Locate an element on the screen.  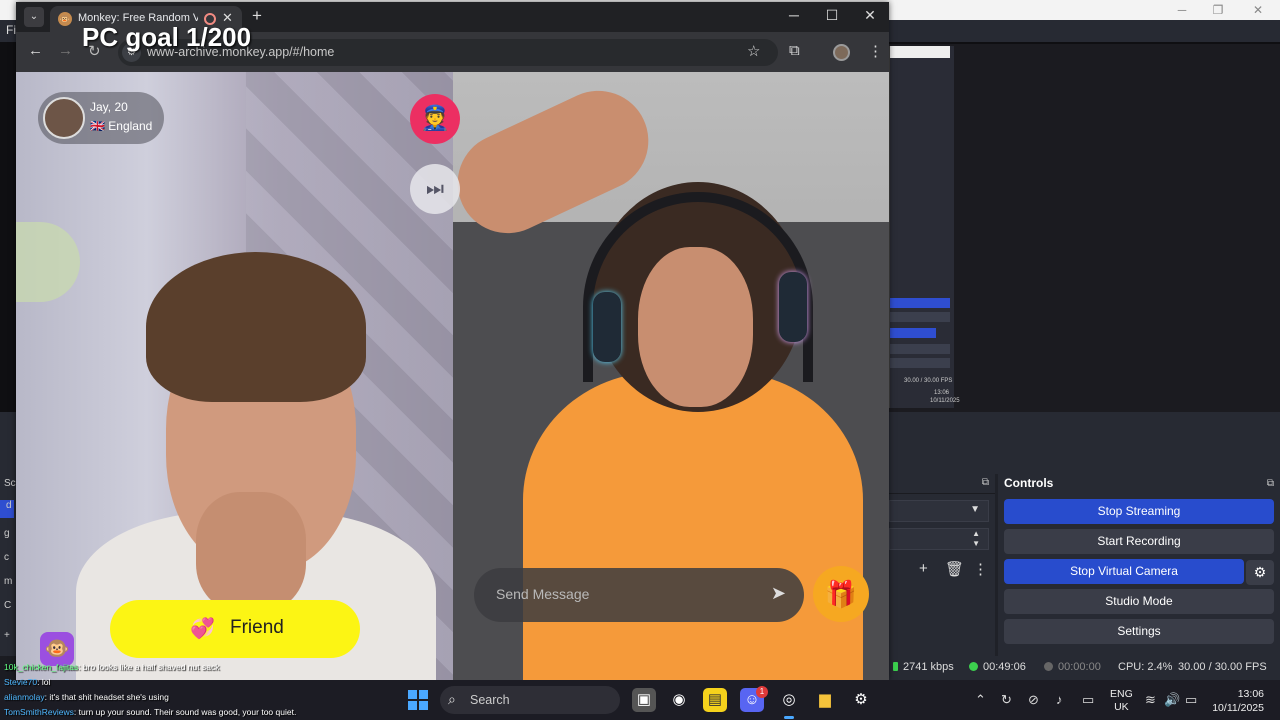
task-view-icon: ▣ is located at coordinates (644, 700).